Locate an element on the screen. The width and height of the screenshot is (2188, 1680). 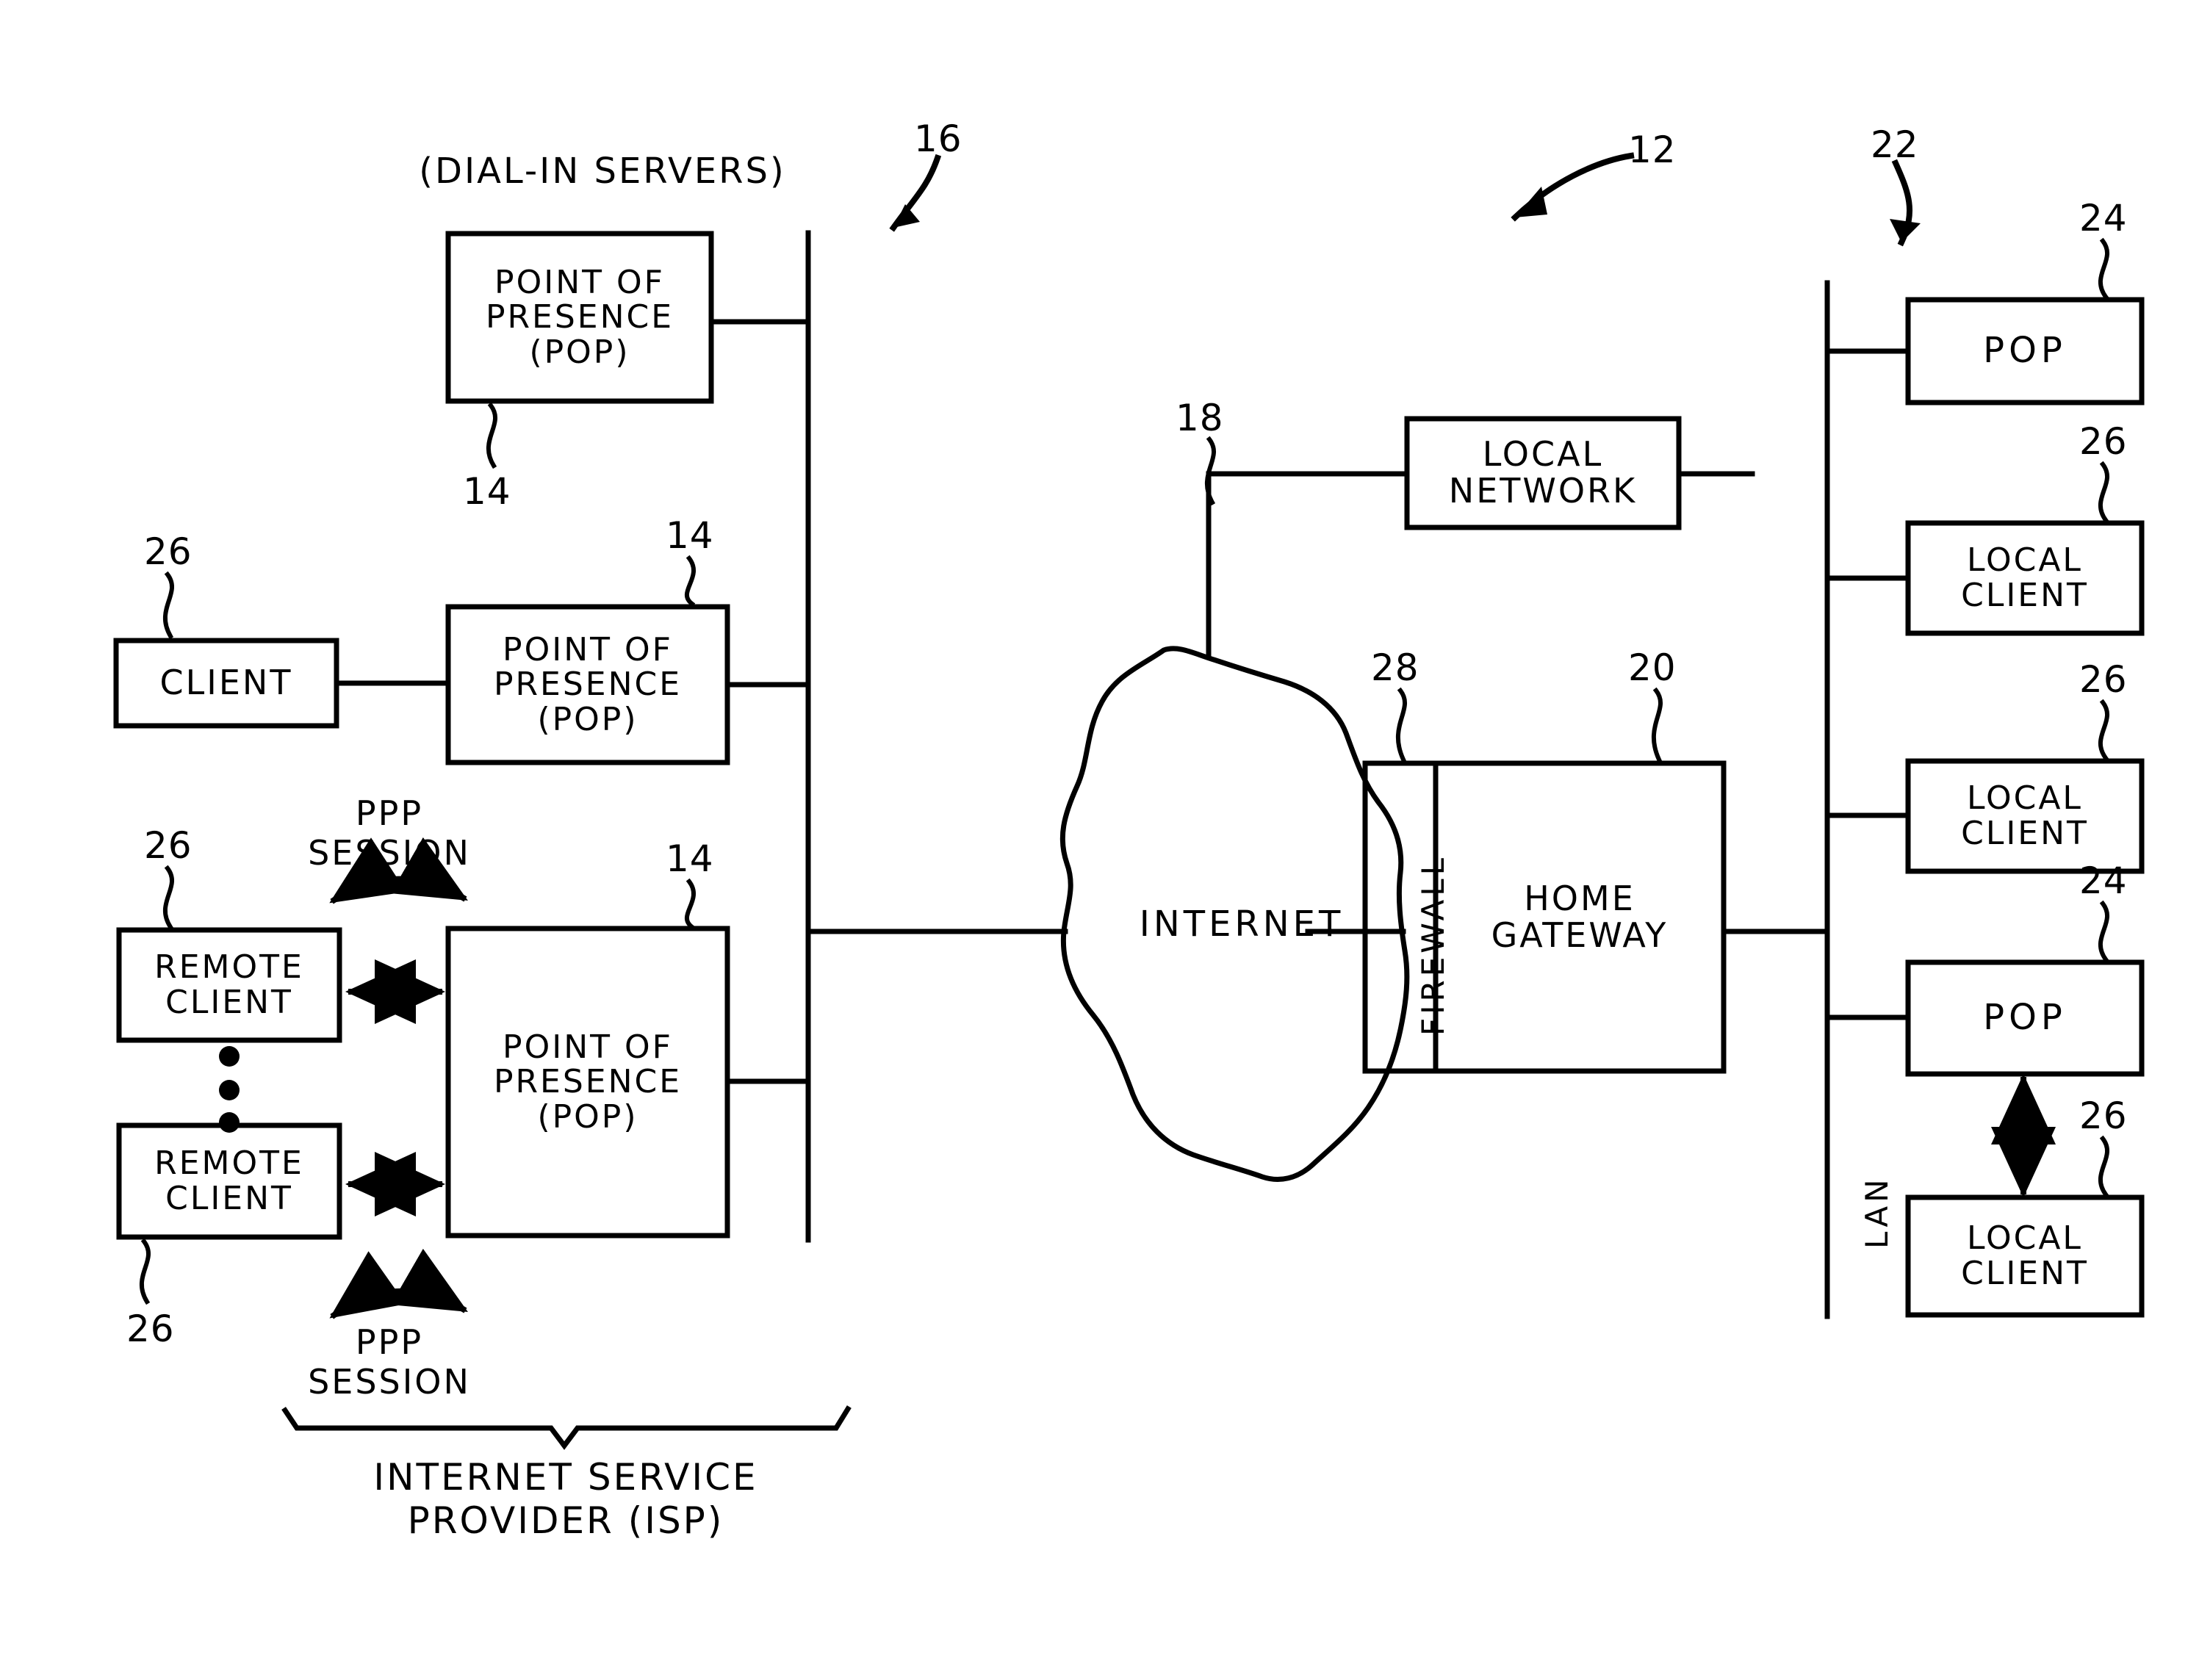
internet-to-local-network-line is located at coordinates (1308, 515).